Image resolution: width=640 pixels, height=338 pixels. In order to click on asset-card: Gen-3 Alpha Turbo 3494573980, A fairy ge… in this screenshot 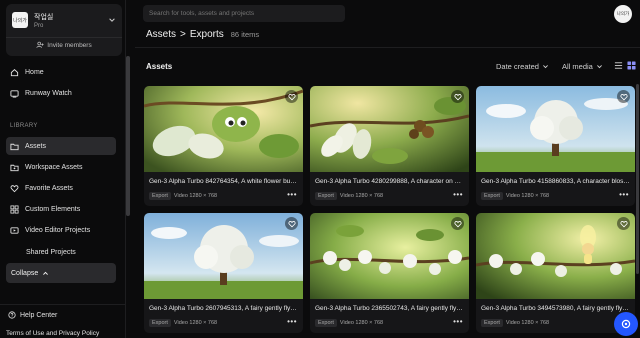, I will do `click(555, 273)`.